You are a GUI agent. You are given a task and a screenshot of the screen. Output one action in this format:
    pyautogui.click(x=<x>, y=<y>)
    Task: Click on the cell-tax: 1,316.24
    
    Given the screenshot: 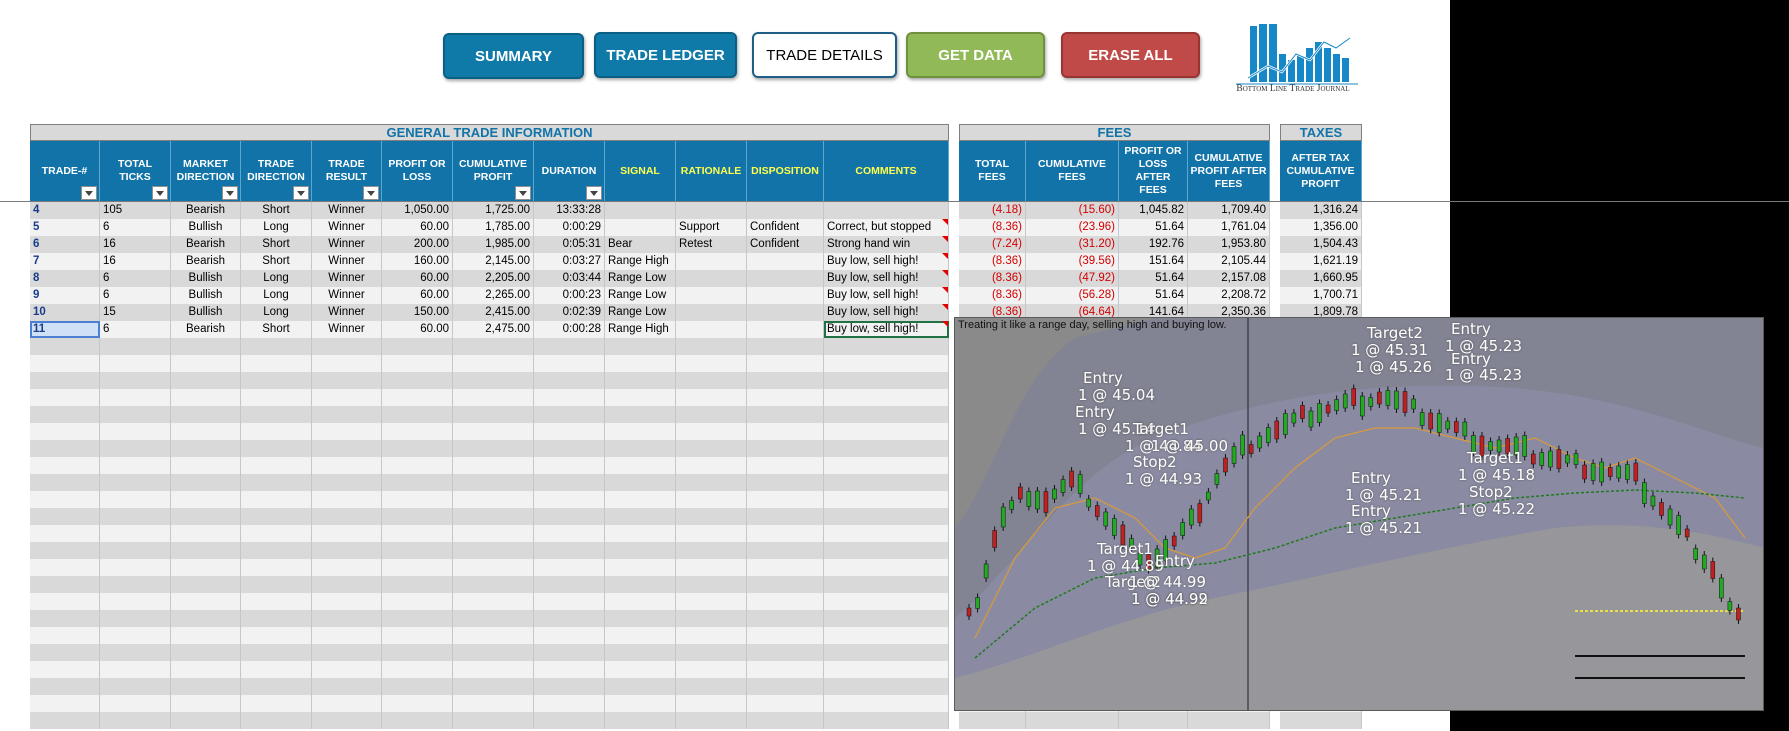 What is the action you would take?
    pyautogui.click(x=1321, y=210)
    